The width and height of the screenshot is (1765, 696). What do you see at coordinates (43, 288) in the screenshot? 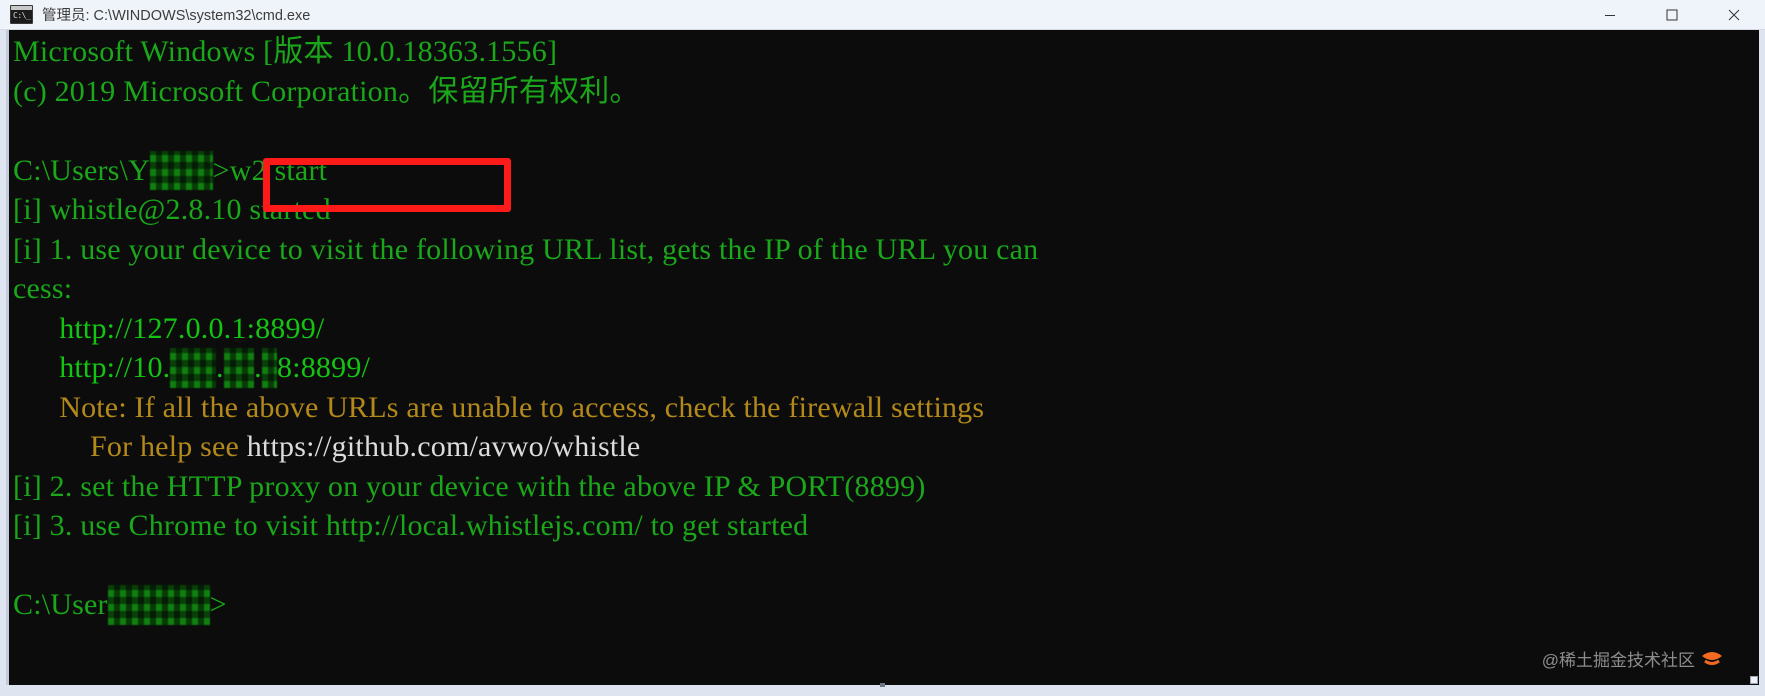
I see `console-text-segment: cess:` at bounding box center [43, 288].